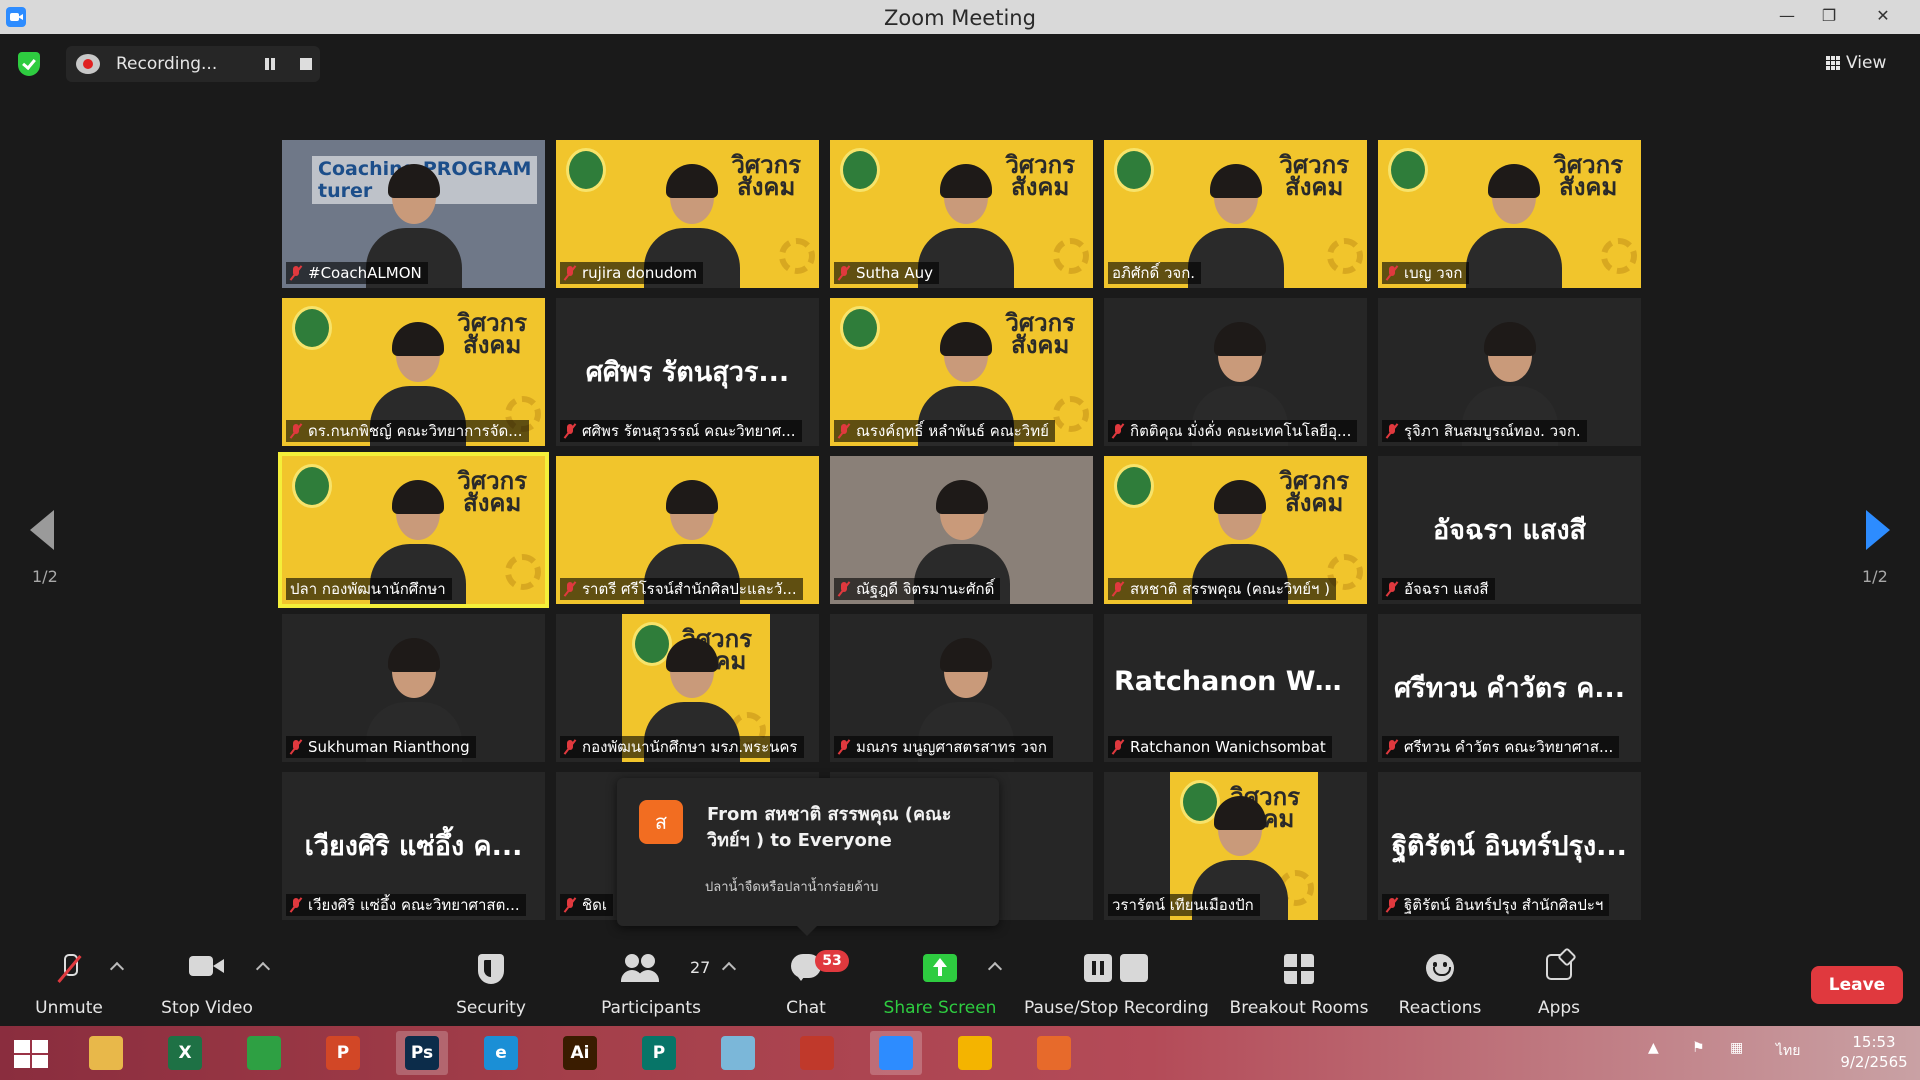  I want to click on stop-recording-button, so click(306, 64).